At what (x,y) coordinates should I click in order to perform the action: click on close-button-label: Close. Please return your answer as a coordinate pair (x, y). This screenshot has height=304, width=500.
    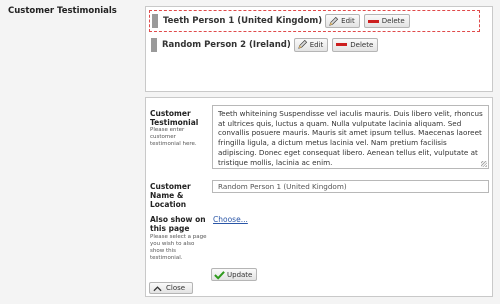
    Looking at the image, I should click on (176, 288).